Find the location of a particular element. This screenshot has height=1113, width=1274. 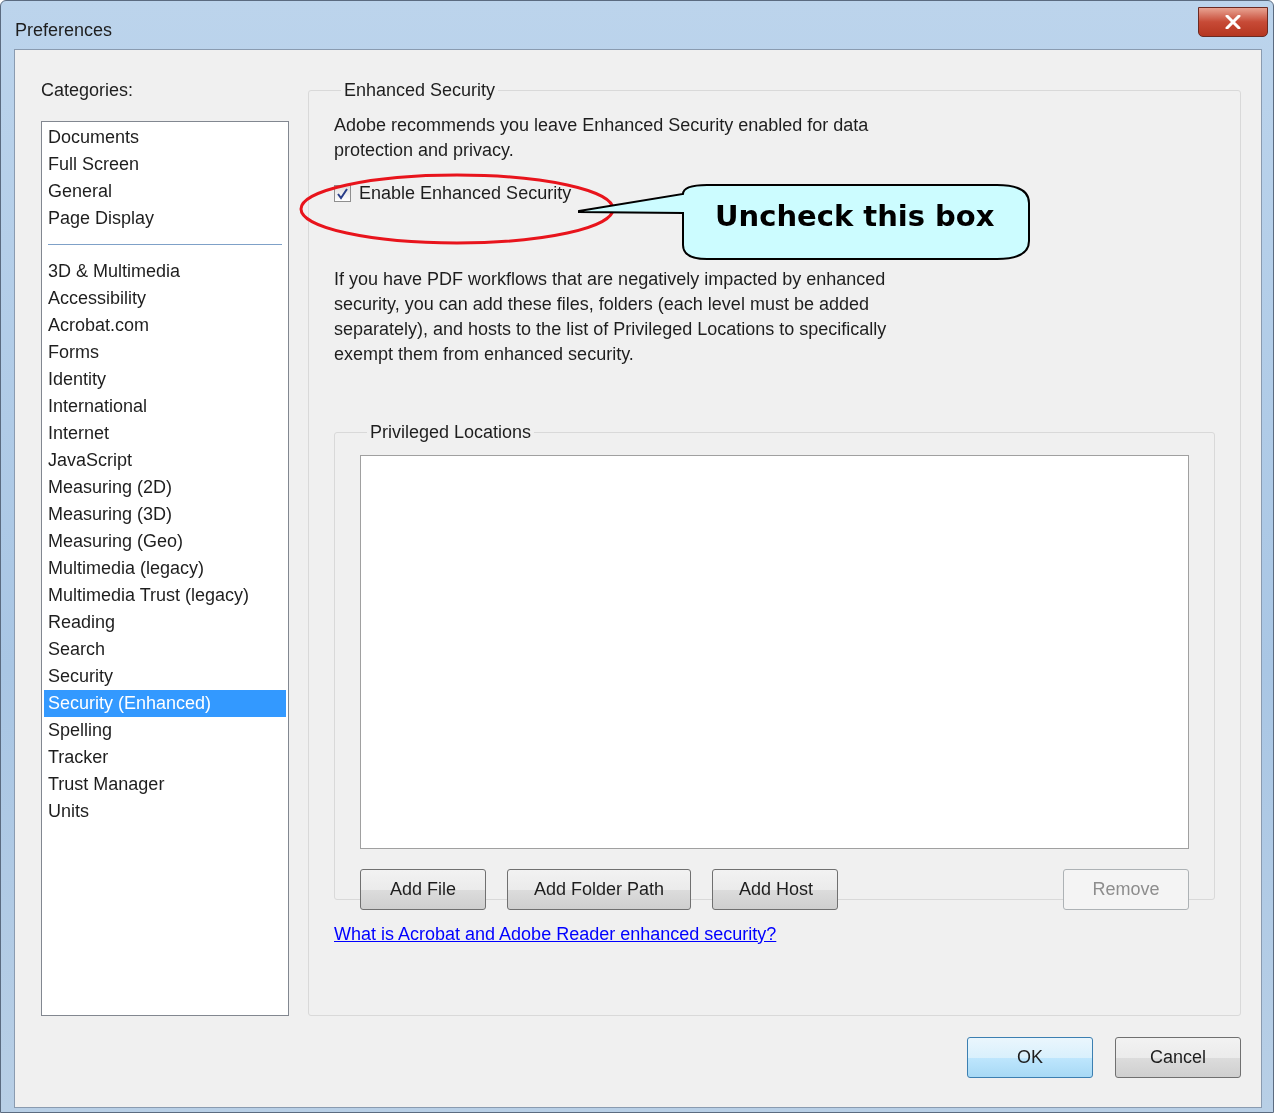

checkbox-label: Enable Enhanced Security is located at coordinates (465, 193).